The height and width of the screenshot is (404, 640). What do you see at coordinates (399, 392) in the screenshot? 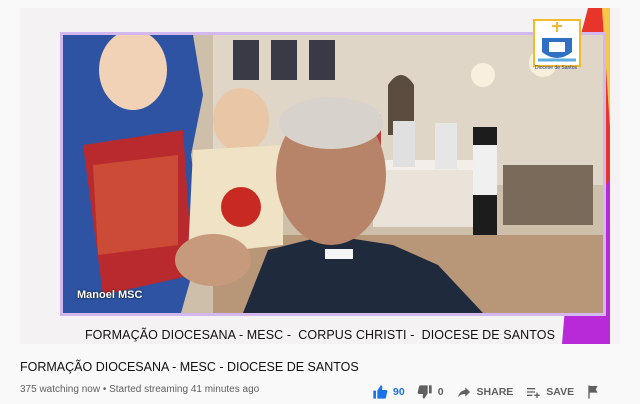
I see `like-count: 90` at bounding box center [399, 392].